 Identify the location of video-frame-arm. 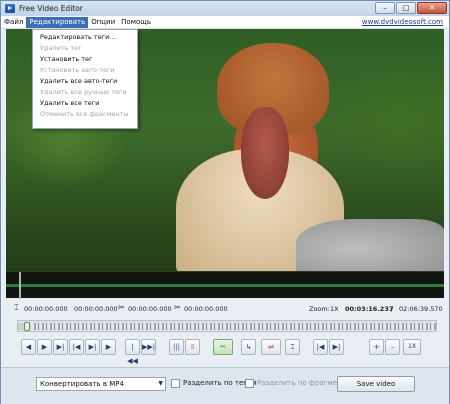
(370, 245).